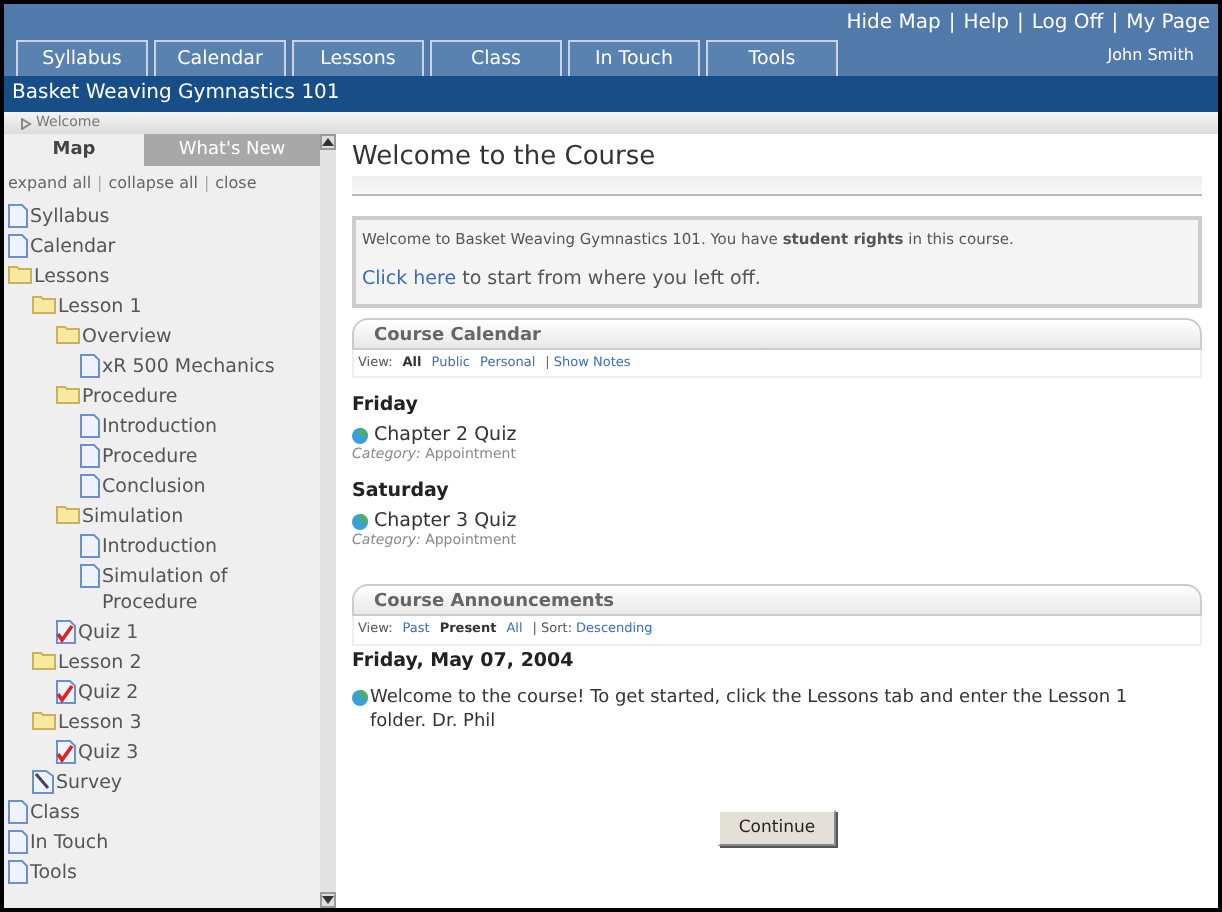 The height and width of the screenshot is (912, 1222). Describe the element at coordinates (108, 663) in the screenshot. I see `tree-item: Lesson 2` at that location.